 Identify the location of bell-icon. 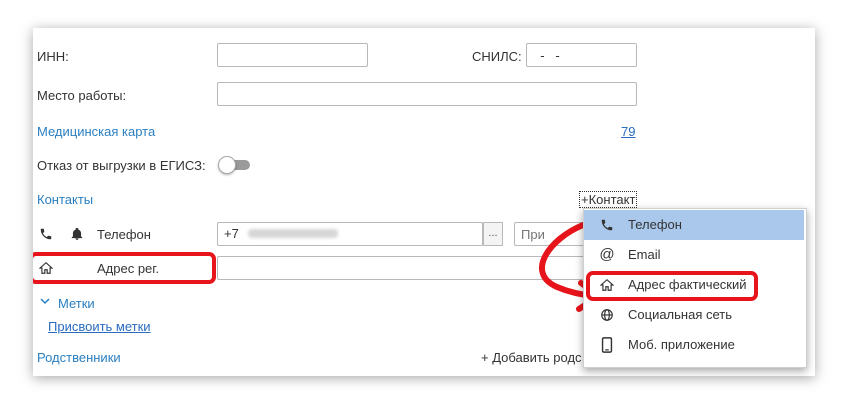
(77, 235).